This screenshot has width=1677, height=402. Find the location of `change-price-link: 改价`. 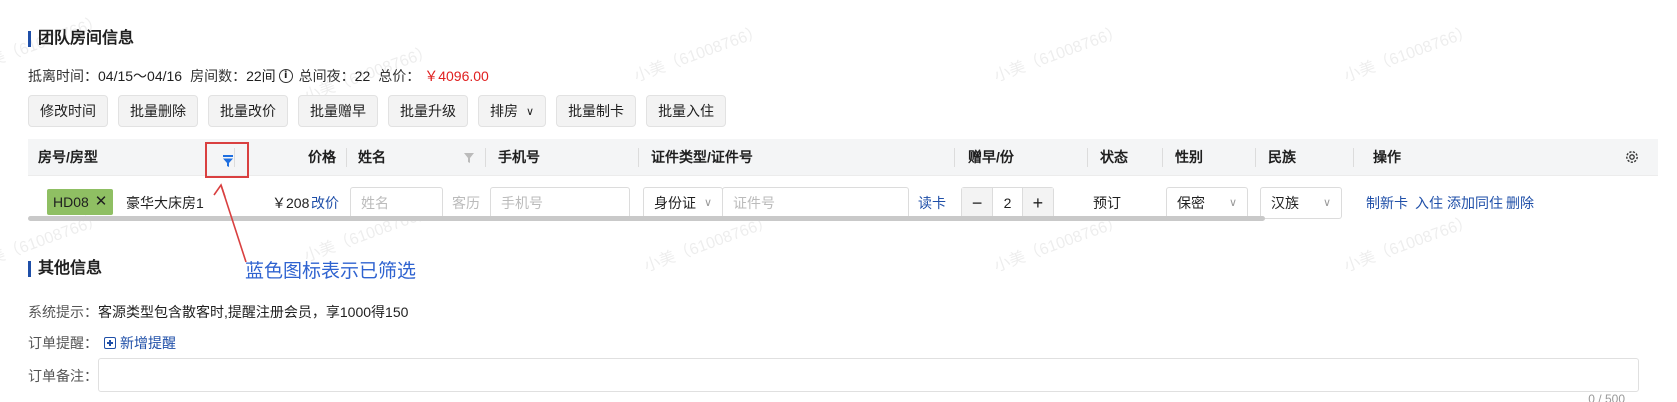

change-price-link: 改价 is located at coordinates (325, 203).